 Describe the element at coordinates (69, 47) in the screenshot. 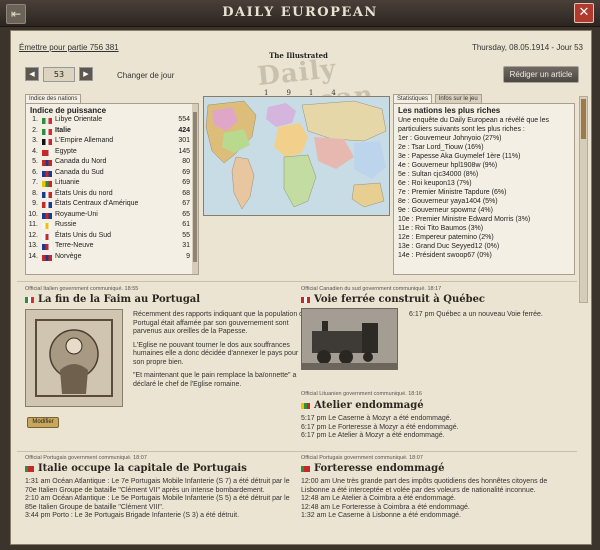

I see `issue-link: Émettre pour partie 756 381` at that location.